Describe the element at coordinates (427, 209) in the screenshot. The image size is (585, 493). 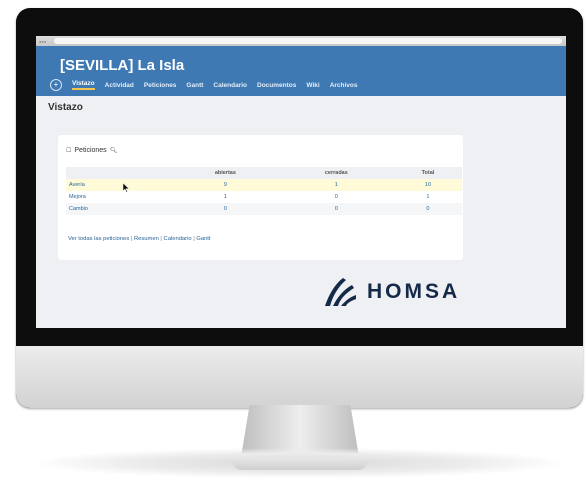
I see `total-count-link: 0` at that location.